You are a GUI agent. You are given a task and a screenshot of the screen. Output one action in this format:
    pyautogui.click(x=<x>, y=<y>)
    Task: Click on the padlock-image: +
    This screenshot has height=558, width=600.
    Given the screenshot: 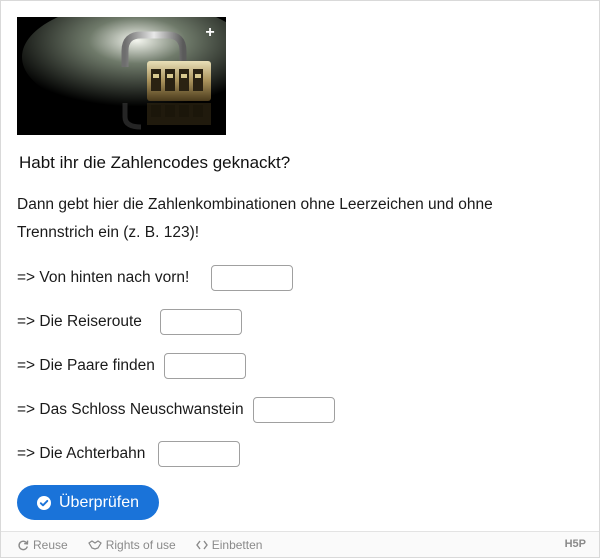 What is the action you would take?
    pyautogui.click(x=121, y=76)
    